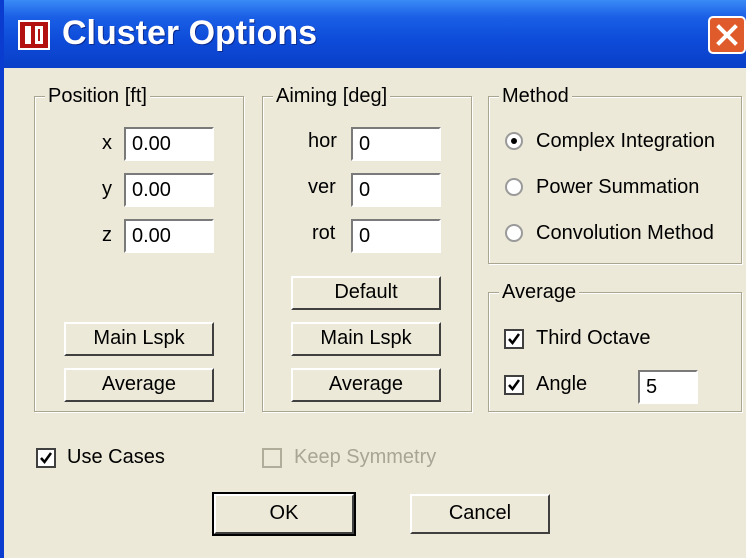 The image size is (746, 558). I want to click on angle-input: 5, so click(668, 387).